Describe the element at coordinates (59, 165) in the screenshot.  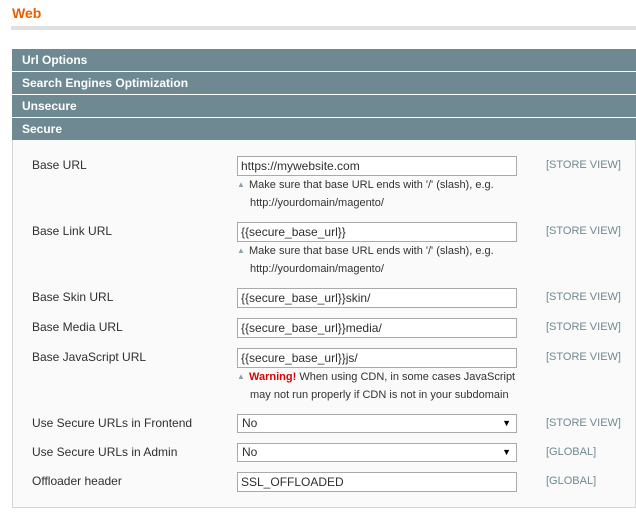
I see `base-url-label: Base URL` at that location.